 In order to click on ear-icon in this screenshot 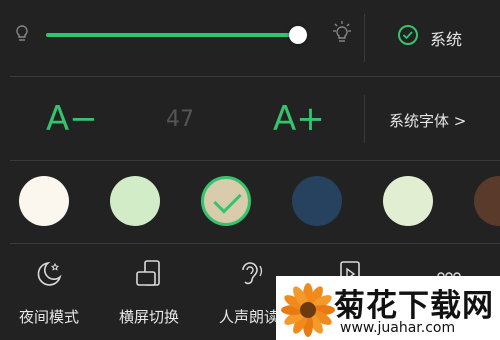, I will do `click(252, 273)`.